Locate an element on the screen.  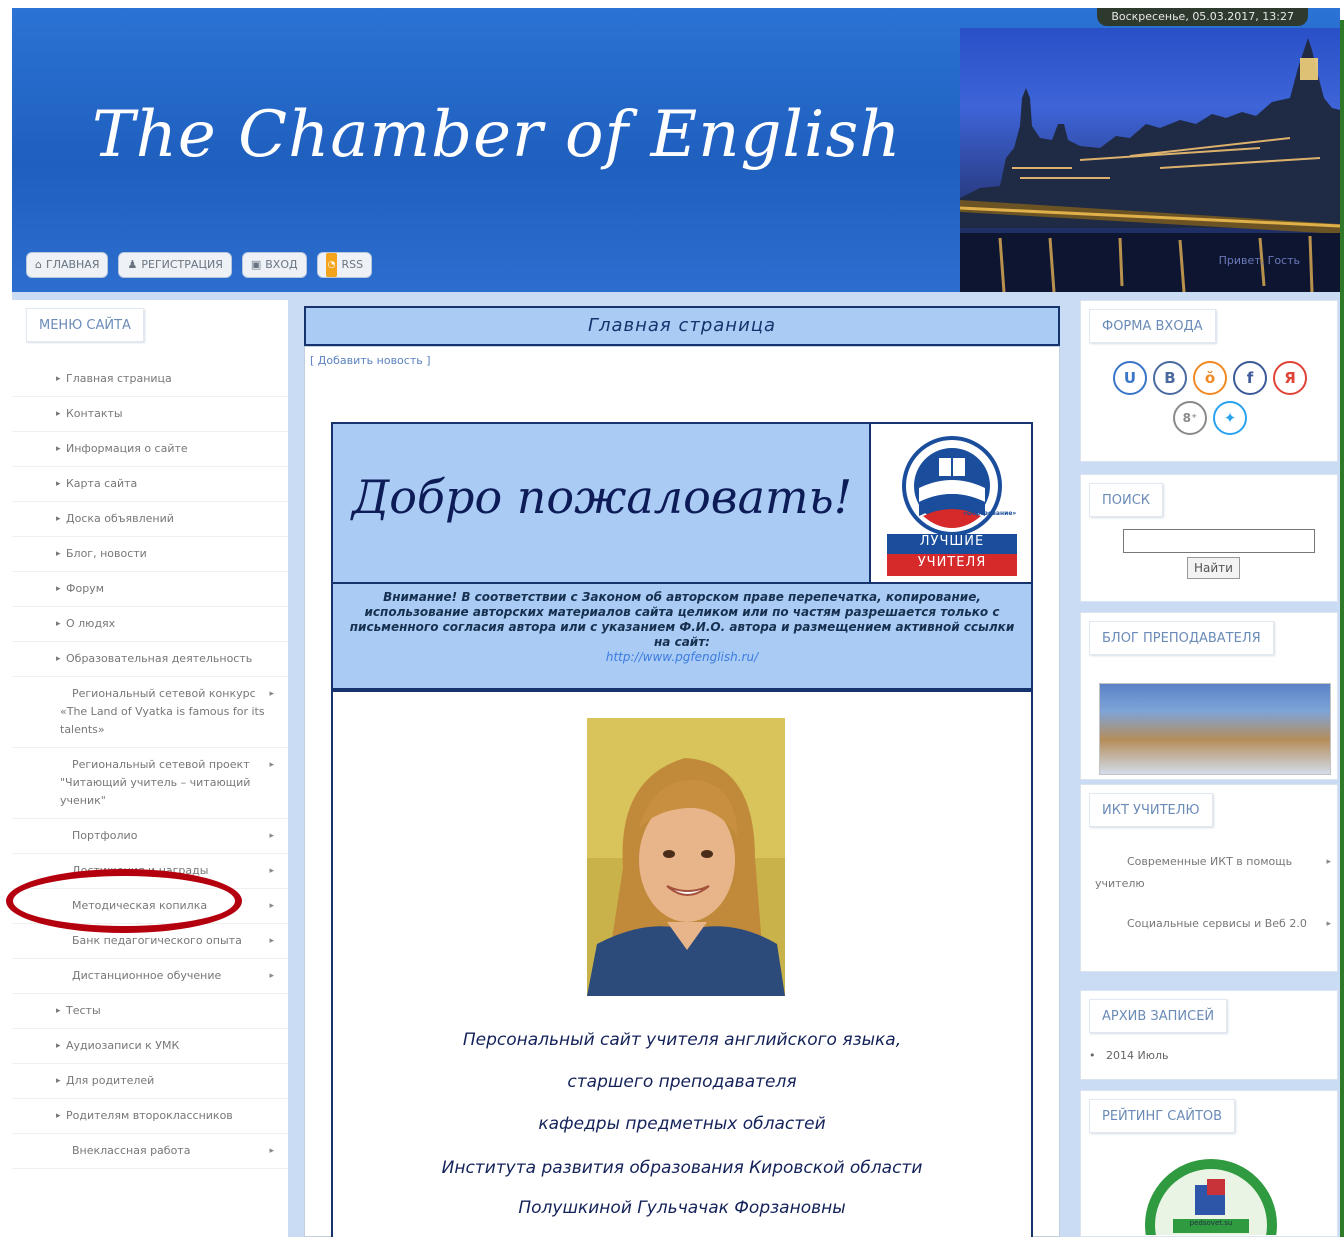
profile-line-2: старшего преподавателя is located at coordinates (682, 1082).